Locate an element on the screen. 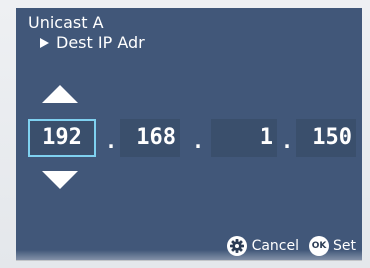  page-title: Unicast A is located at coordinates (66, 22).